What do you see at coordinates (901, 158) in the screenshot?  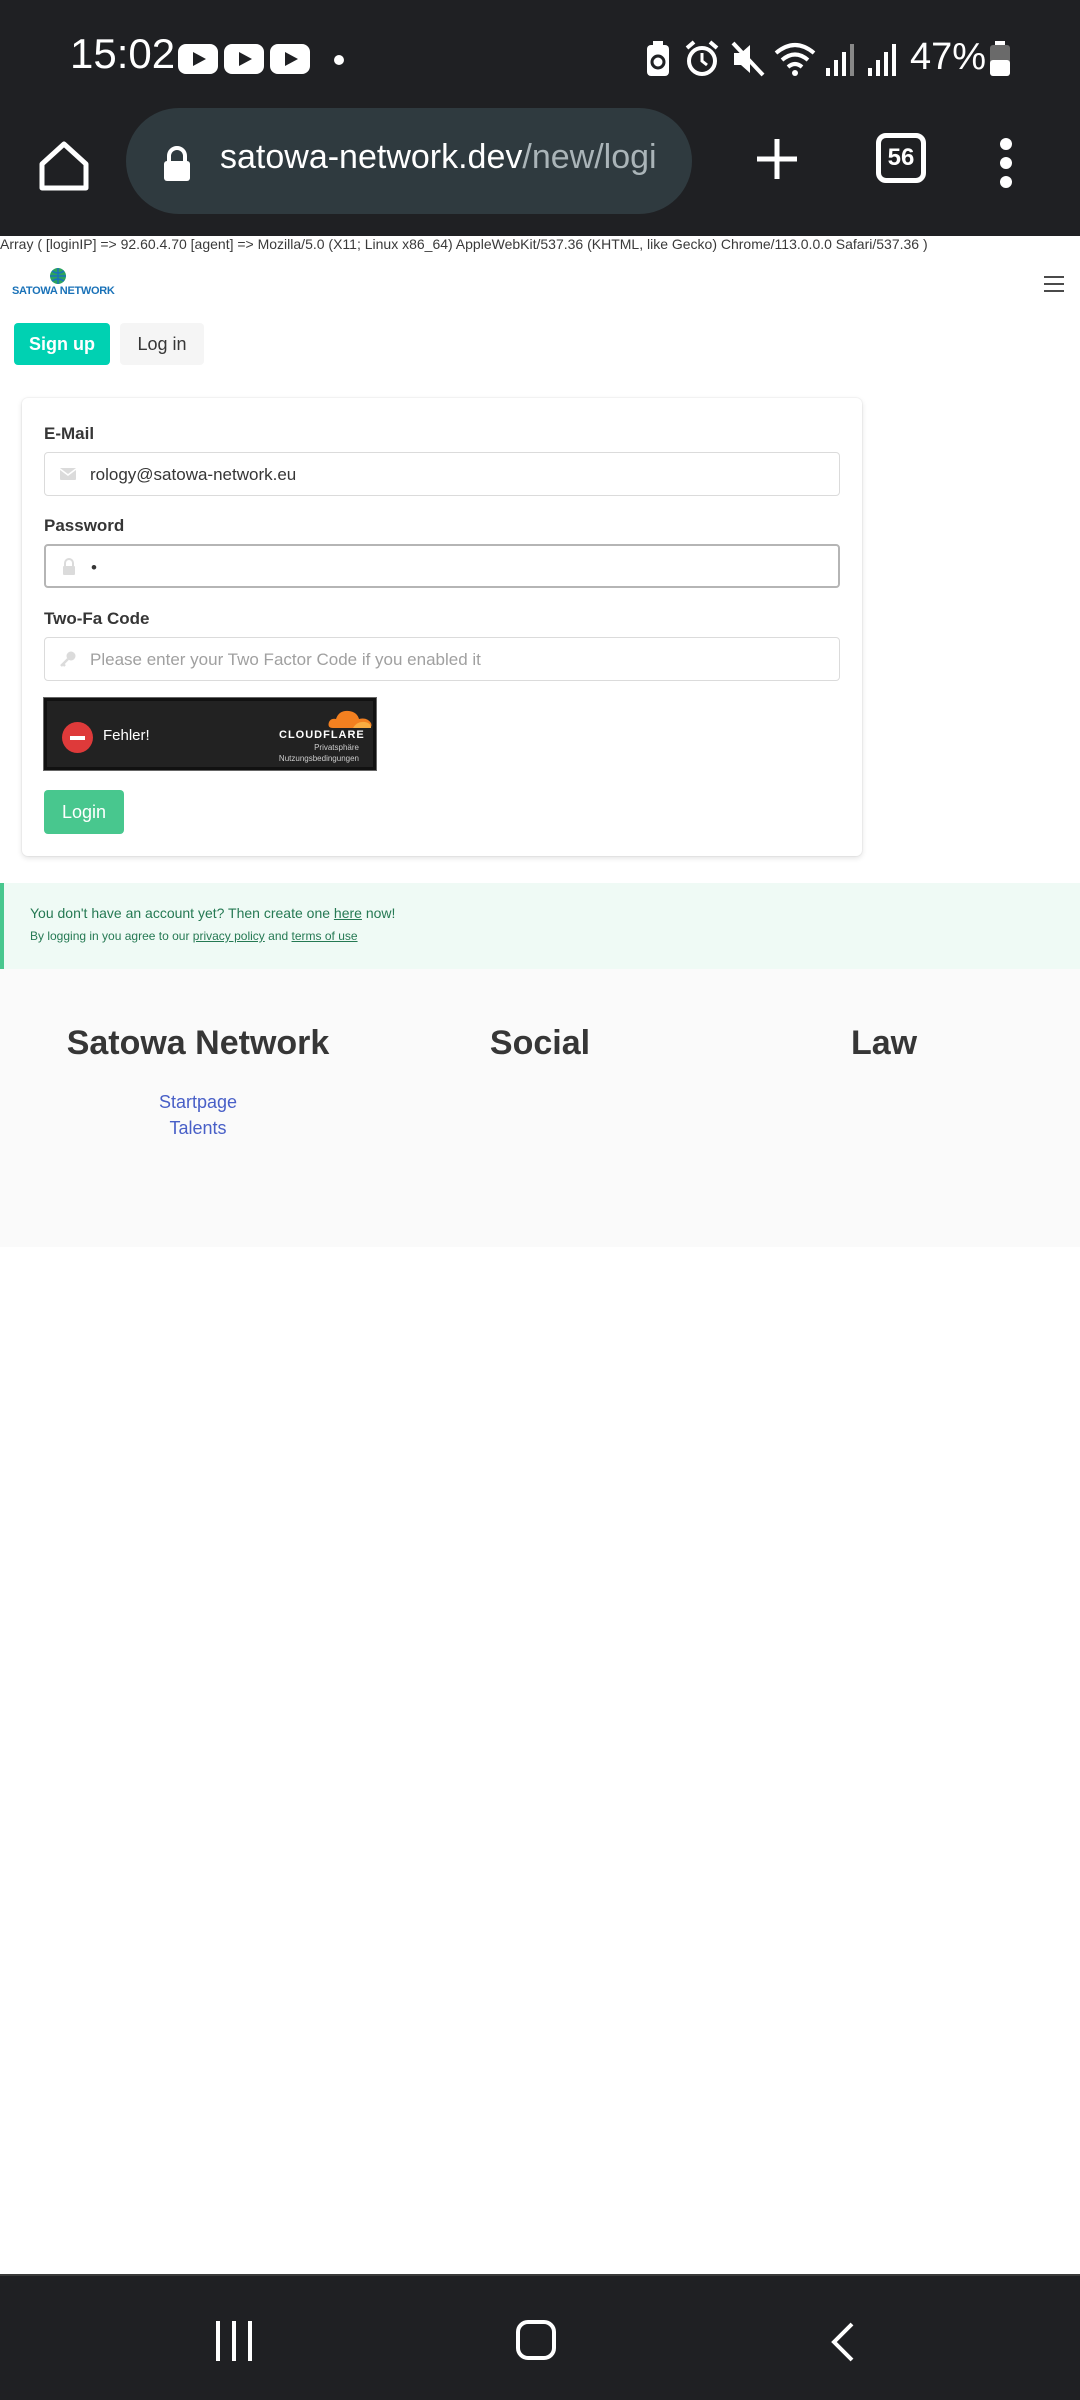 I see `tab-count-button: 56` at bounding box center [901, 158].